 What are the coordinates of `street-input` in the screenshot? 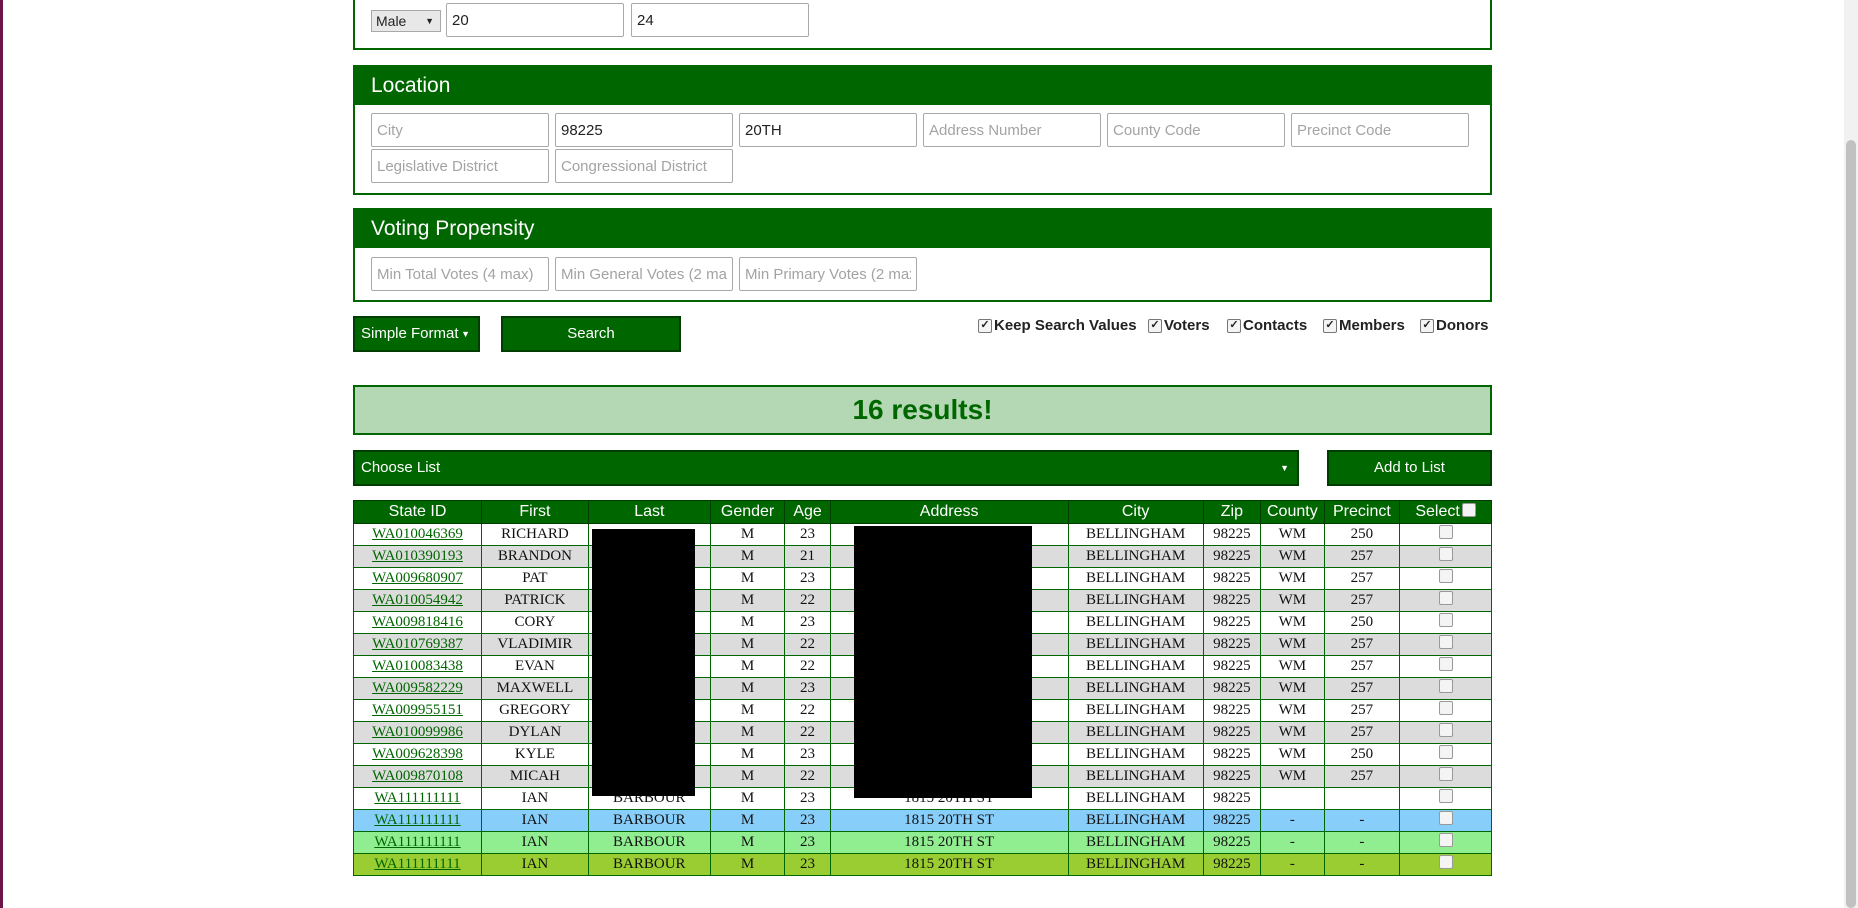 It's located at (828, 130).